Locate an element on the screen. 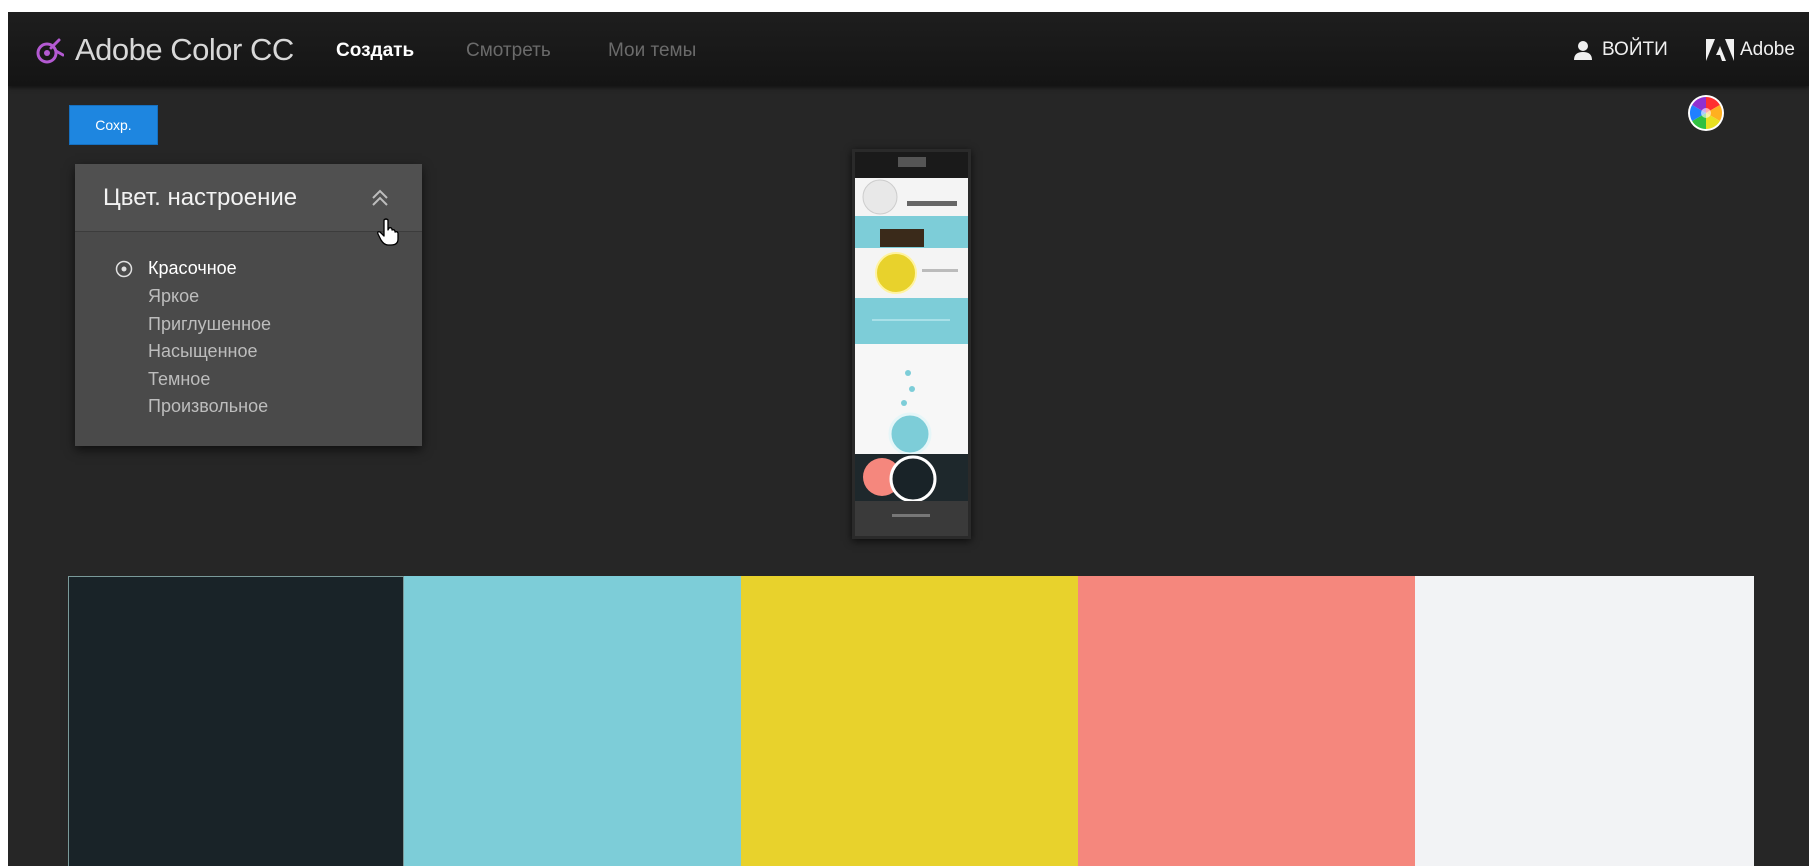  nav-my-themes: Мои темы is located at coordinates (652, 51).